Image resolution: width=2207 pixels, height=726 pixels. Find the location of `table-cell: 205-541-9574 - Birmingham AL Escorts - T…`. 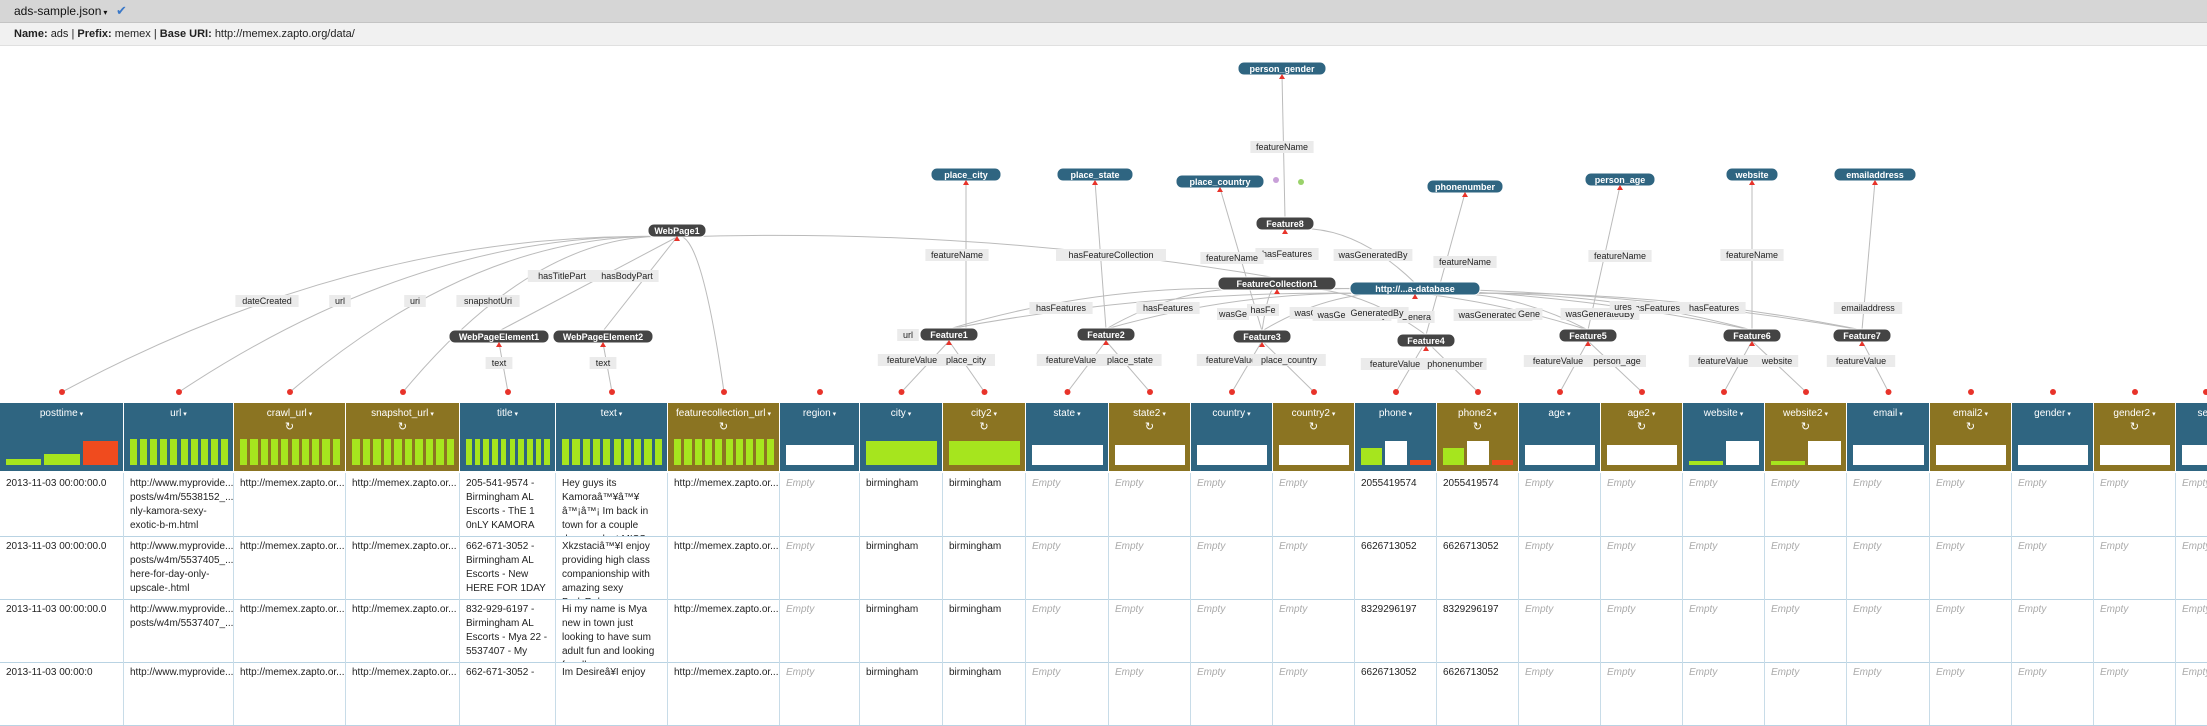

table-cell: 205-541-9574 - Birmingham AL Escorts - T… is located at coordinates (508, 504).